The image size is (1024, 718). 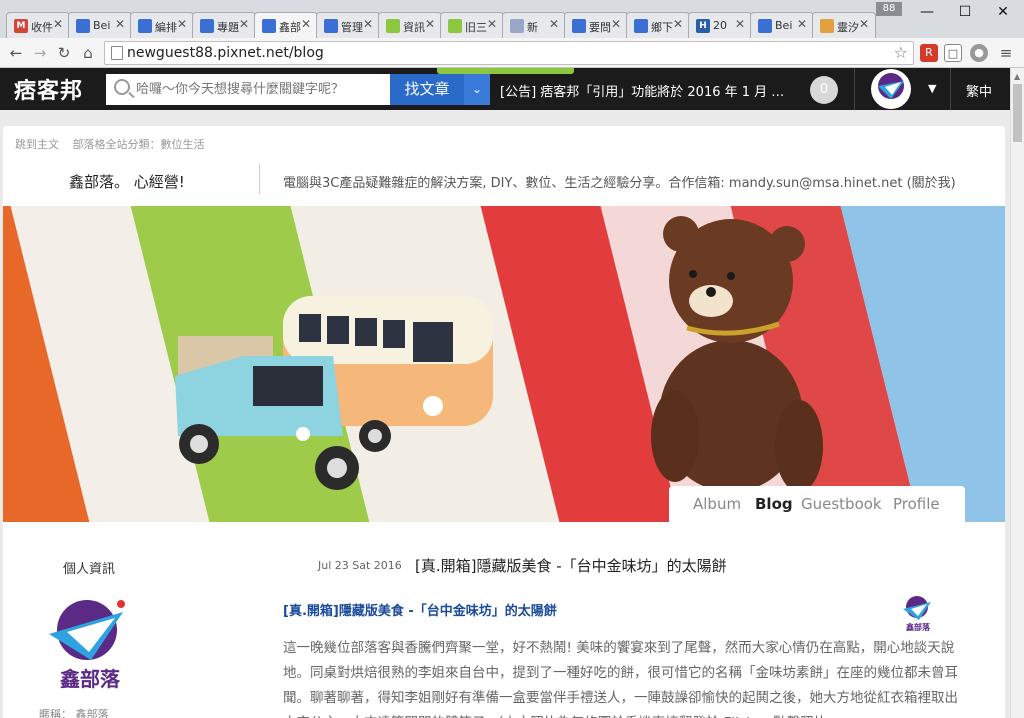 I want to click on scroll-up-icon: ▲, so click(x=1017, y=76).